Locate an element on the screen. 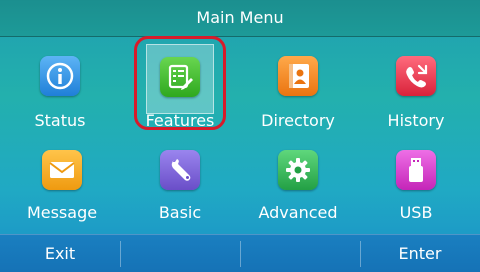  features-icon is located at coordinates (180, 77).